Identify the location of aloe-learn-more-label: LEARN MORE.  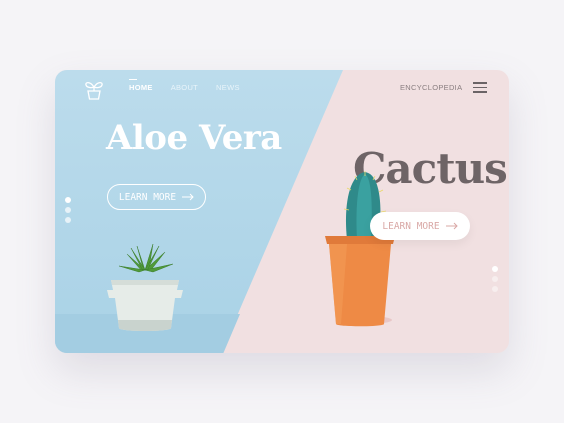
(147, 197).